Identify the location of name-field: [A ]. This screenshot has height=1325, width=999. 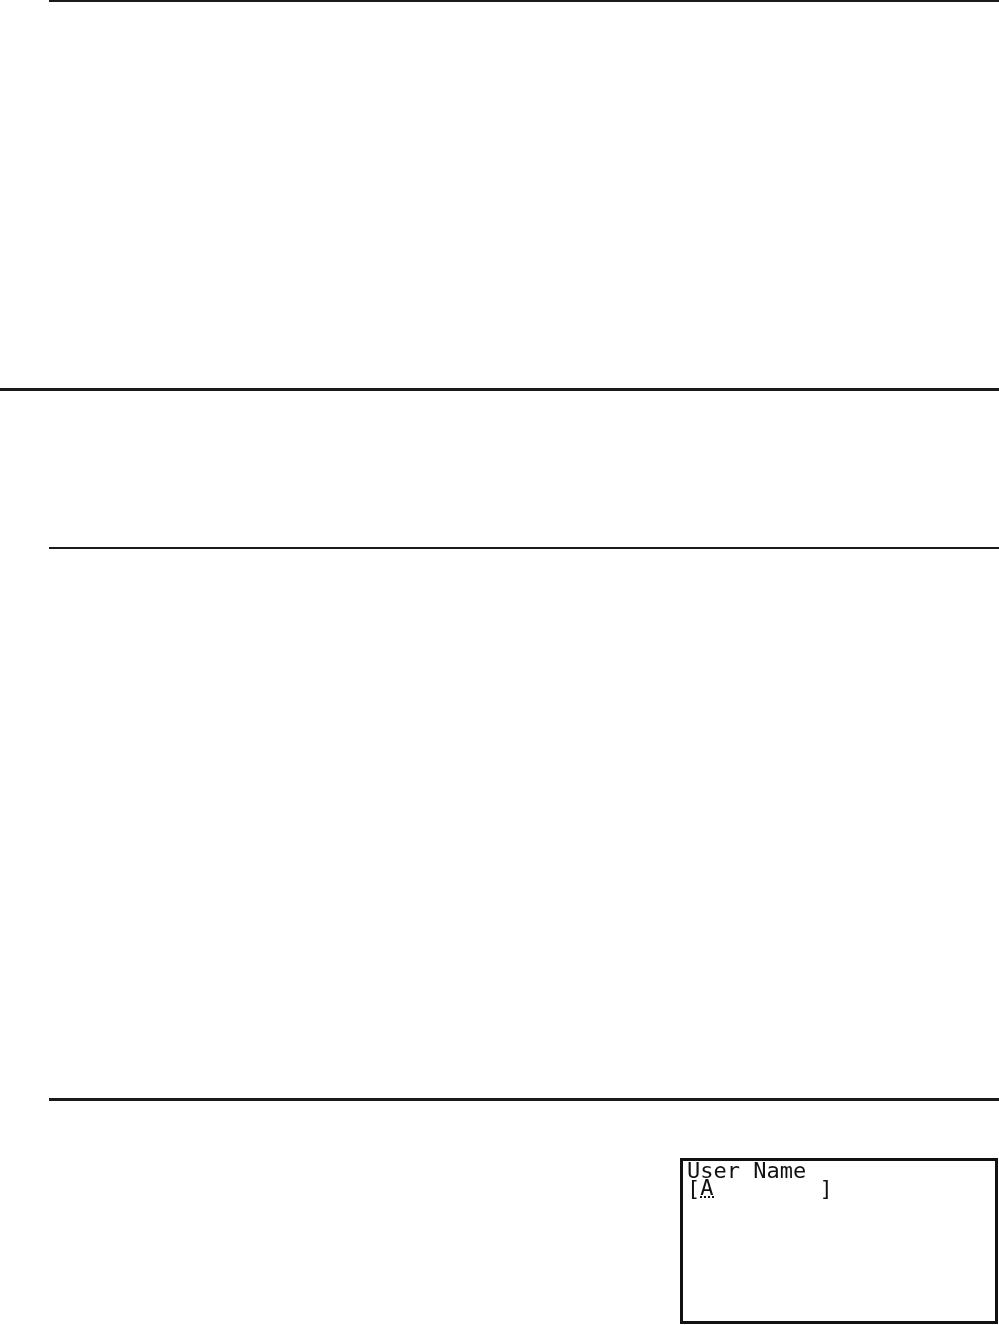
(760, 1189).